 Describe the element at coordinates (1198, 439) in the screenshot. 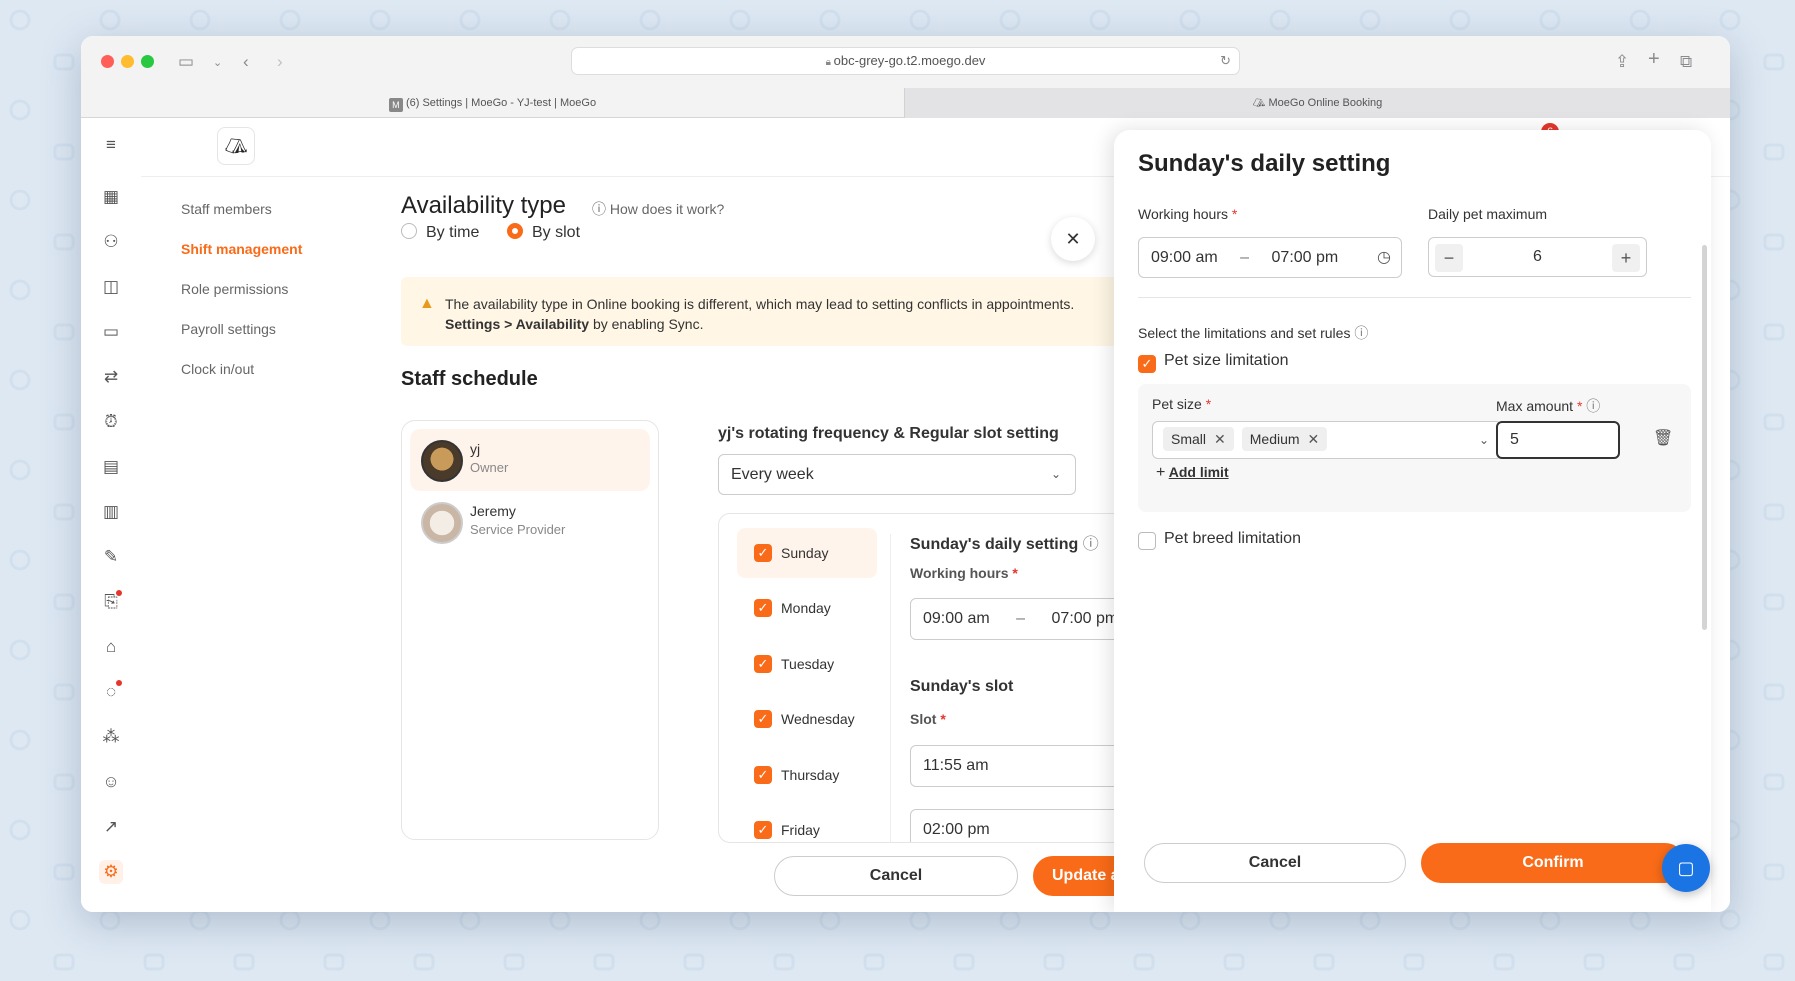

I see `size-tag-small: Small ✕` at that location.